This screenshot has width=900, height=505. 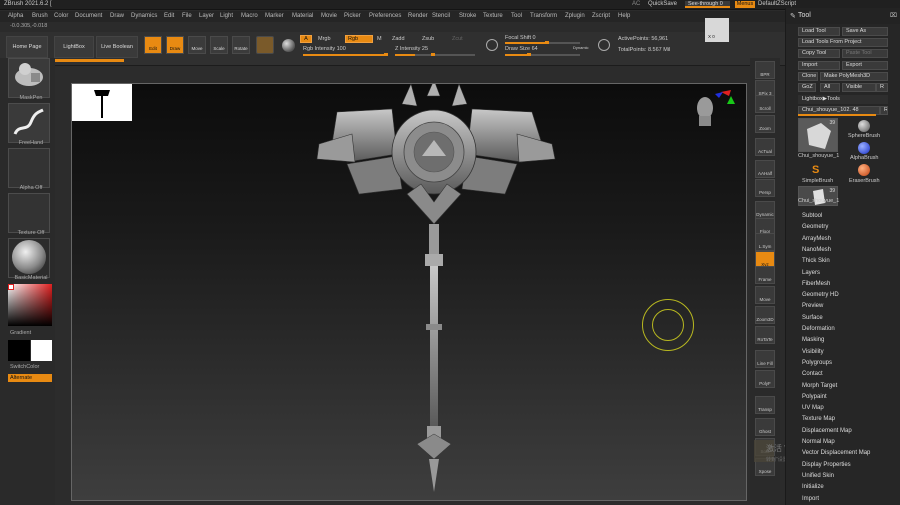 I want to click on menu-document: Document, so click(x=88, y=16).